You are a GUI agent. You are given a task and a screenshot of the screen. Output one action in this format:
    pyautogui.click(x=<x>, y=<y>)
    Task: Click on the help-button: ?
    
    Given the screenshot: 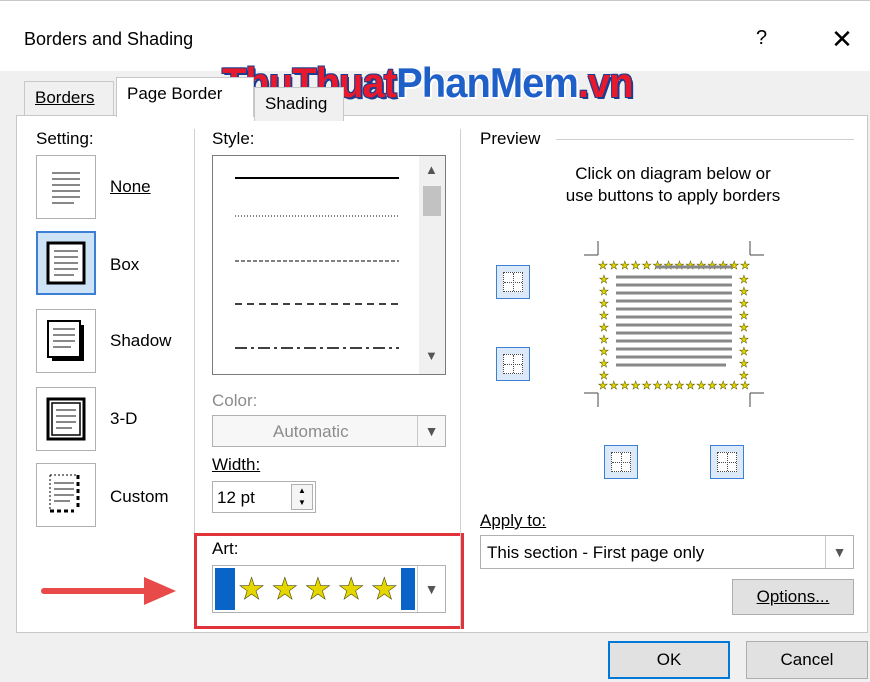 What is the action you would take?
    pyautogui.click(x=761, y=38)
    